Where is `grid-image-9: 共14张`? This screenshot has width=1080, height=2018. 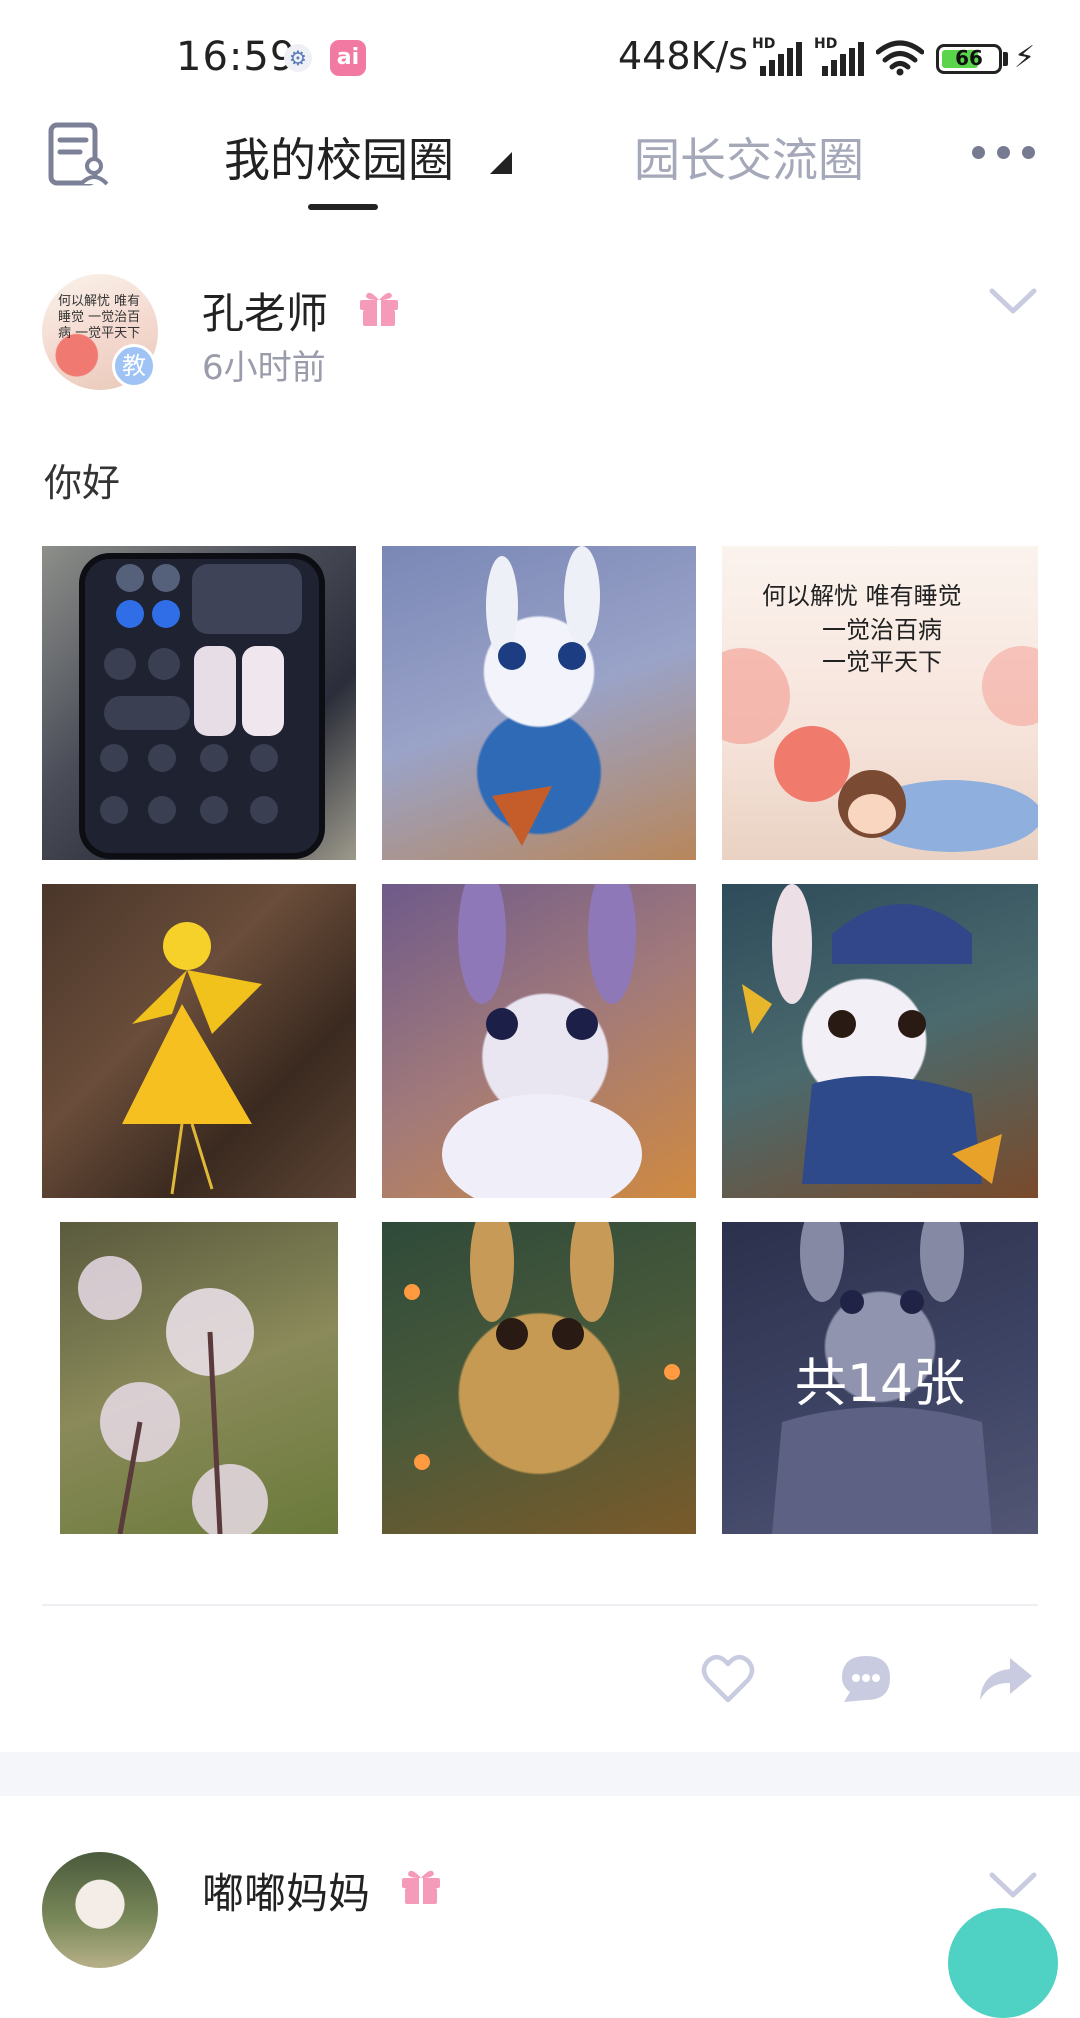
grid-image-9: 共14张 is located at coordinates (880, 1378).